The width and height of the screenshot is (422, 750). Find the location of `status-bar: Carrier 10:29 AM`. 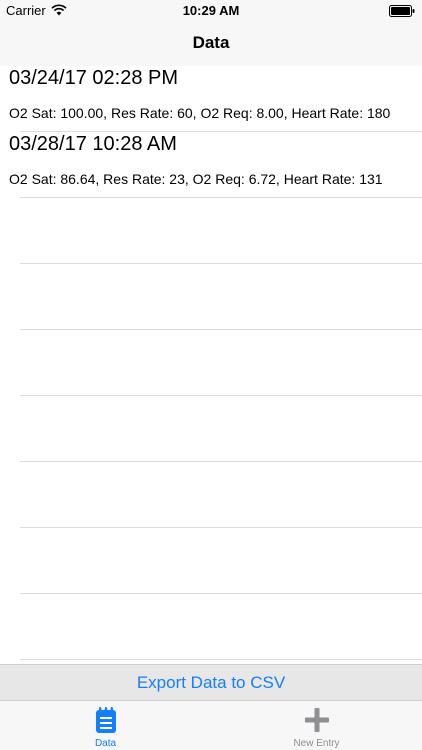

status-bar: Carrier 10:29 AM is located at coordinates (211, 11).